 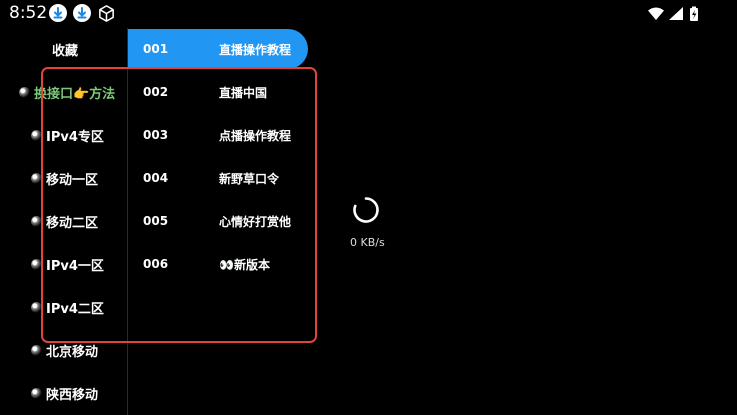 I want to click on channel-number: 006, so click(x=156, y=264).